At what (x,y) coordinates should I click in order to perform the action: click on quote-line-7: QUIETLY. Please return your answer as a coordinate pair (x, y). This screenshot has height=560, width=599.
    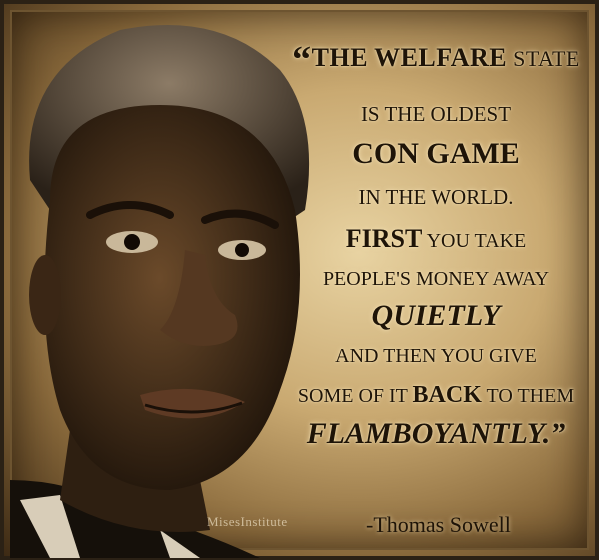
    Looking at the image, I should click on (436, 315).